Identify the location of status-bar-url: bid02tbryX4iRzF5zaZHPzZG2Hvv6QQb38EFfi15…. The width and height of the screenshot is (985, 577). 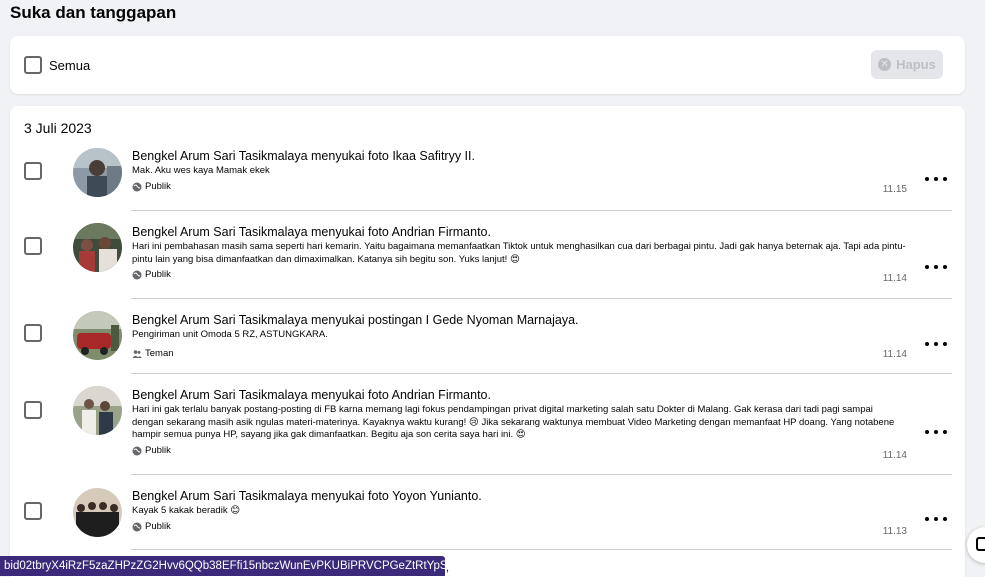
(222, 566).